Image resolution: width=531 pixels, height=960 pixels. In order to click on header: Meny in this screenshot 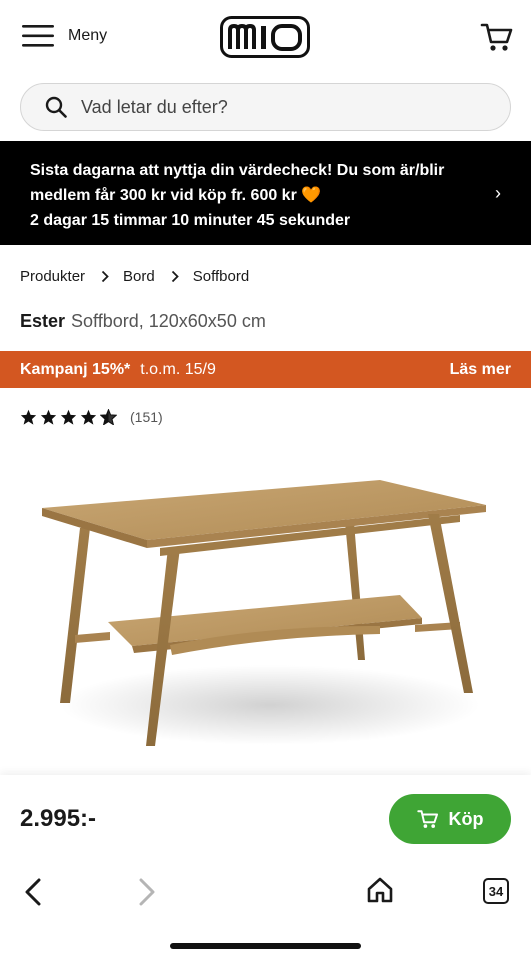, I will do `click(265, 38)`.